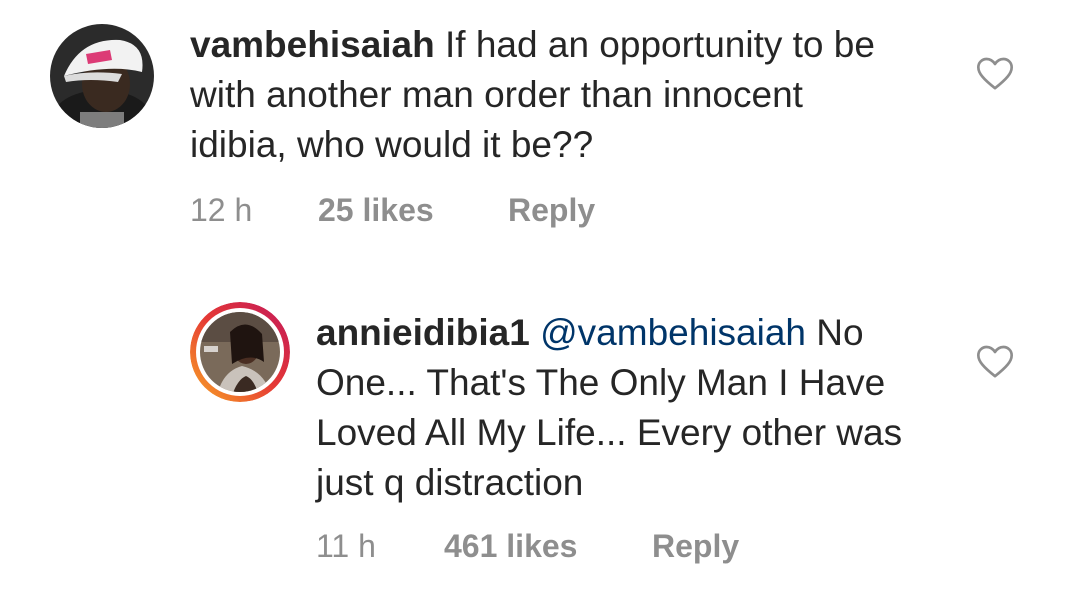  What do you see at coordinates (312, 44) in the screenshot?
I see `comment-username: vambehisaiah` at bounding box center [312, 44].